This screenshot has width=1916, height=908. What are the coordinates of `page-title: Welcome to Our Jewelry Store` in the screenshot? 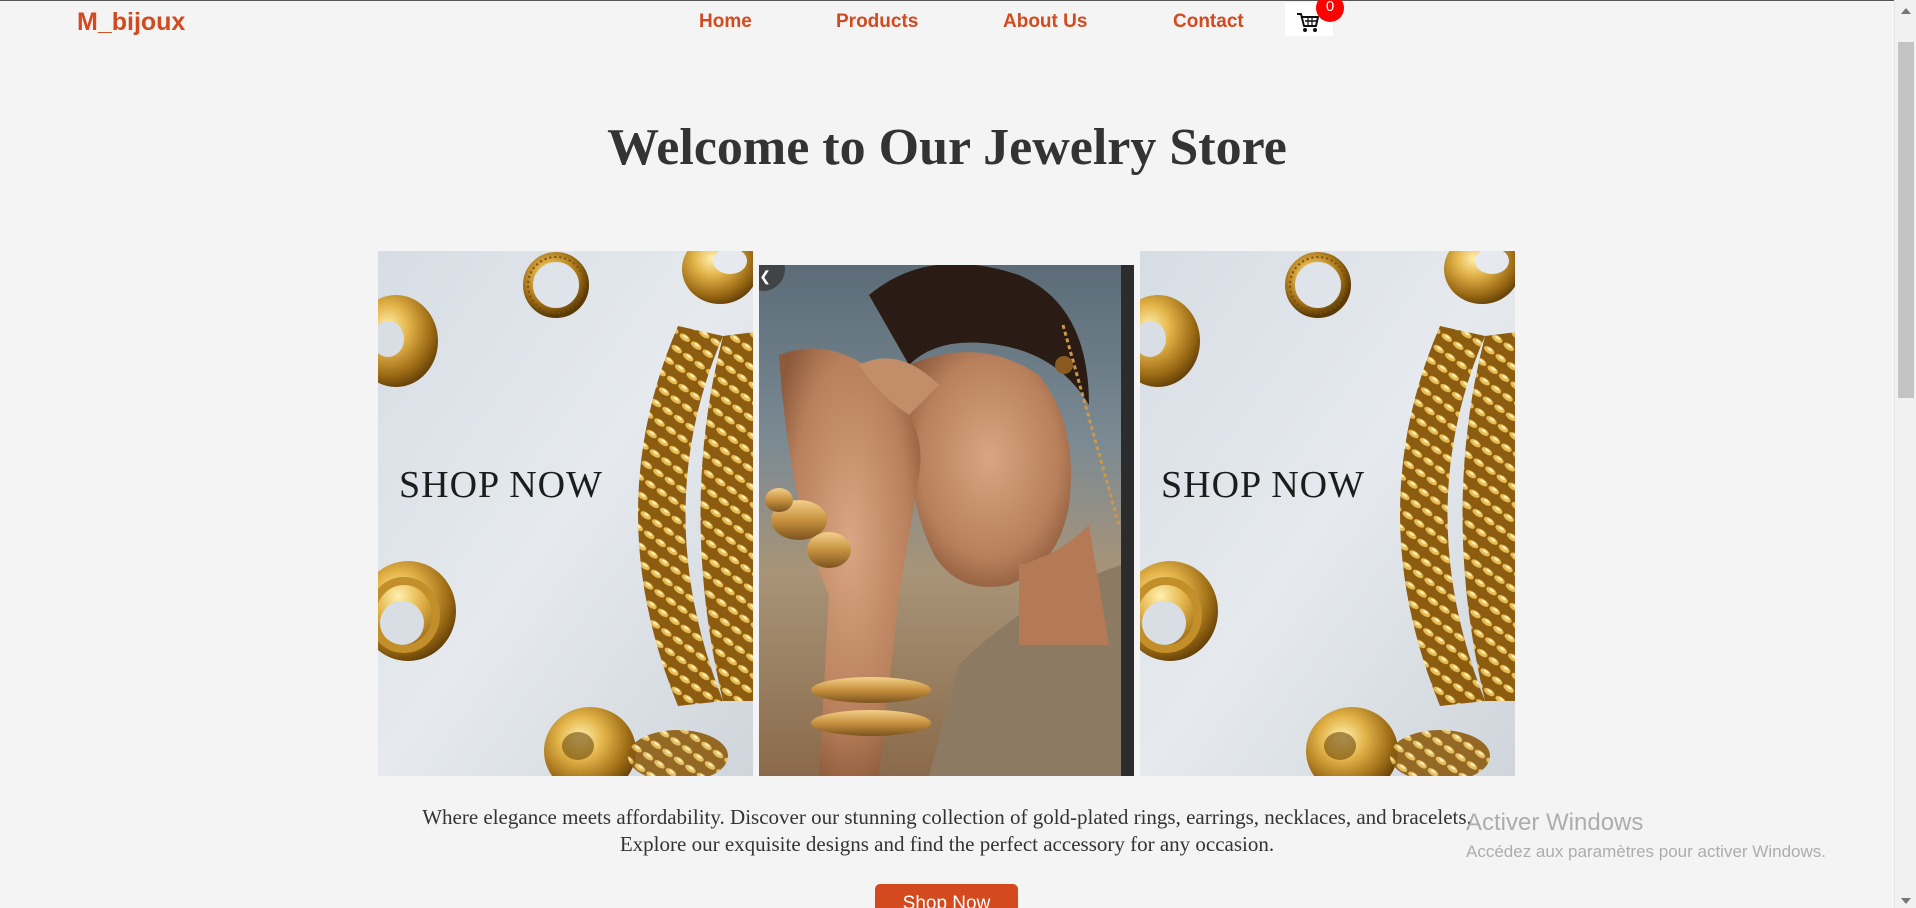 It's located at (947, 147).